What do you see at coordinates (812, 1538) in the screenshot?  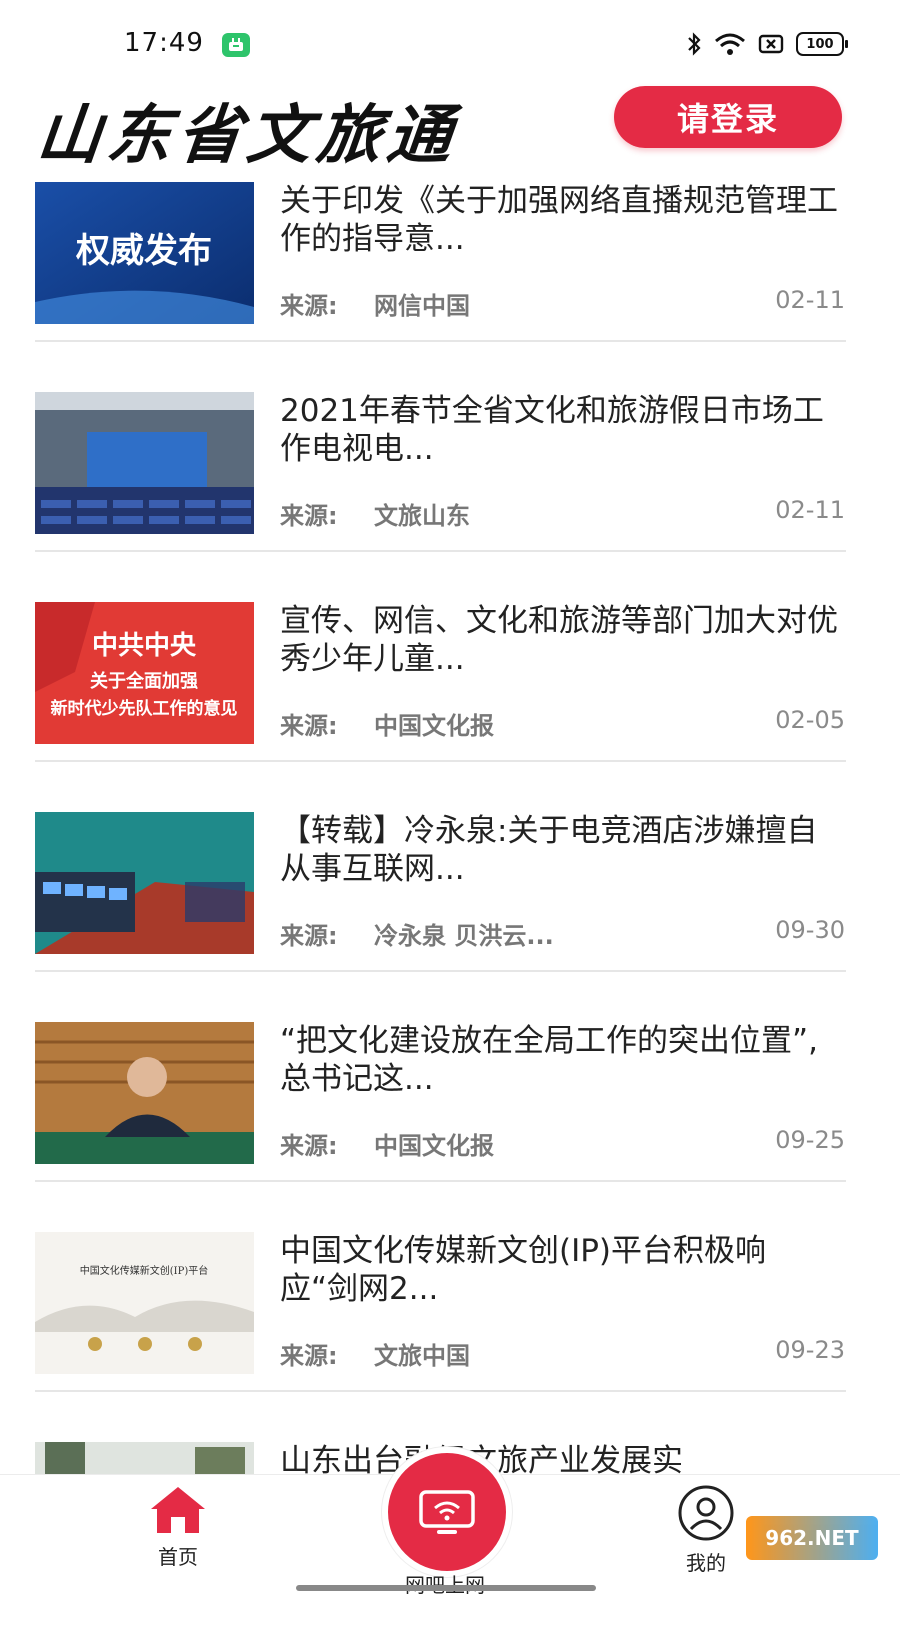 I see `site-watermark: 962.NET` at bounding box center [812, 1538].